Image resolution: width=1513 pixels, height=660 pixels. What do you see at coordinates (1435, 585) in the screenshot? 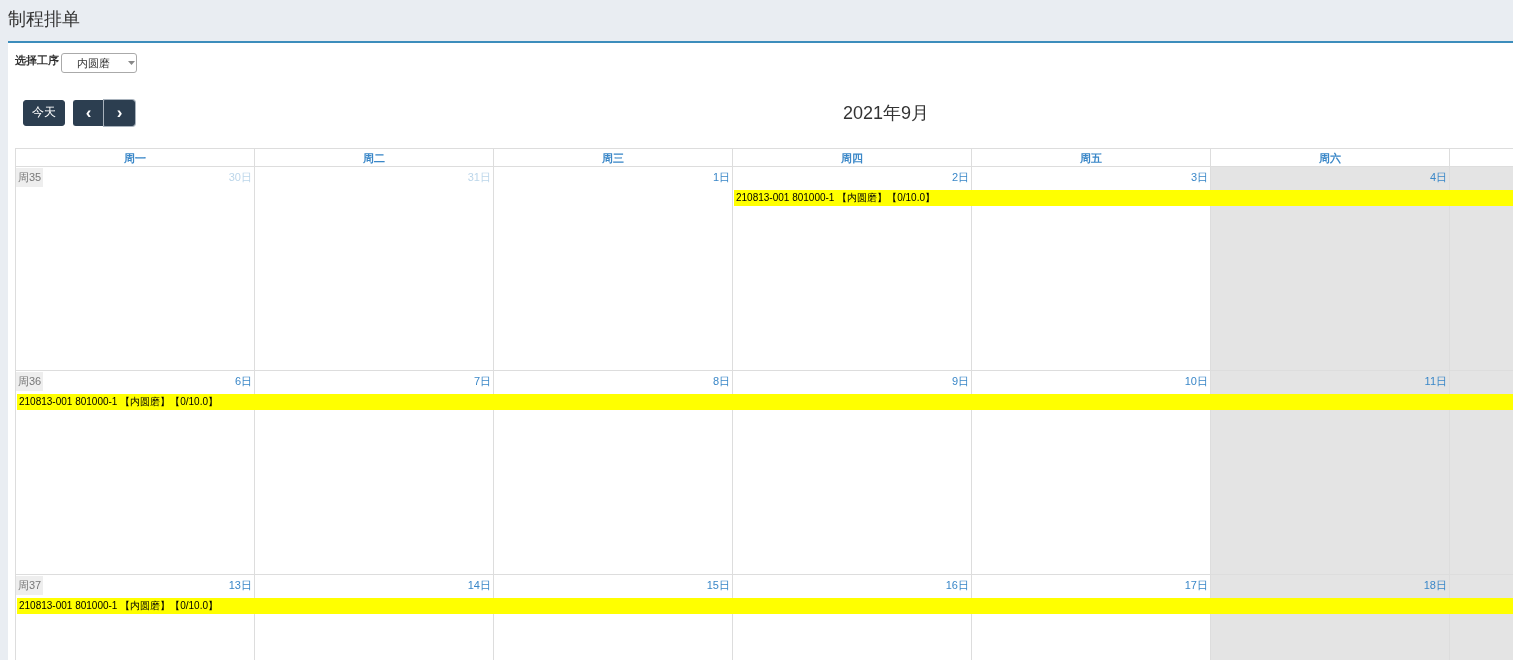
I see `date-number: 18日` at bounding box center [1435, 585].